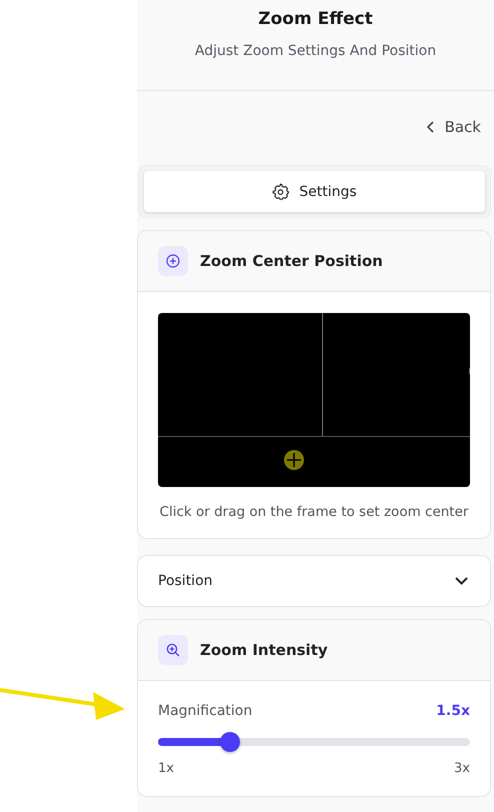  Describe the element at coordinates (205, 711) in the screenshot. I see `magnification-label: Magnification` at that location.